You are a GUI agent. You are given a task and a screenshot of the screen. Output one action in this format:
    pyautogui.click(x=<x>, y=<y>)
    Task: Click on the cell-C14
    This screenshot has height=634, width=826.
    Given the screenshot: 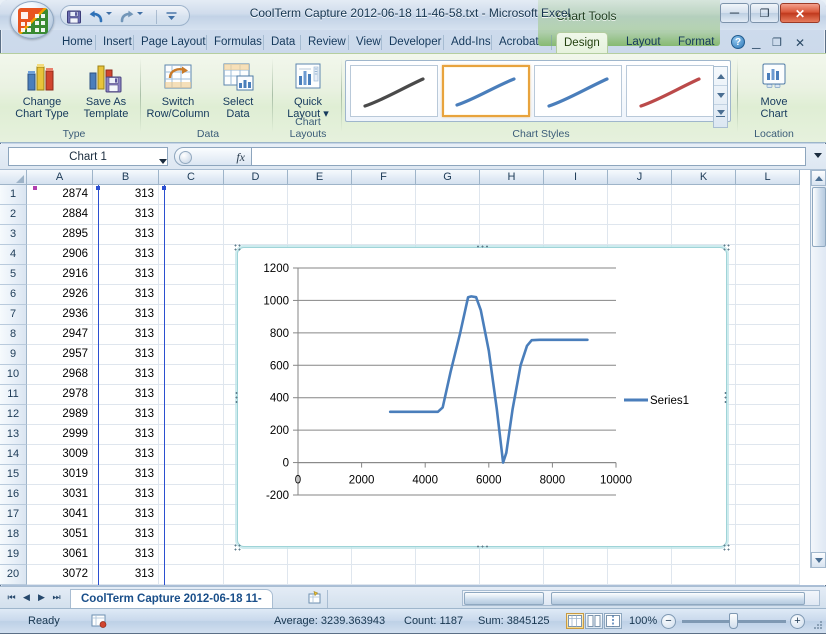 What is the action you would take?
    pyautogui.click(x=191, y=455)
    